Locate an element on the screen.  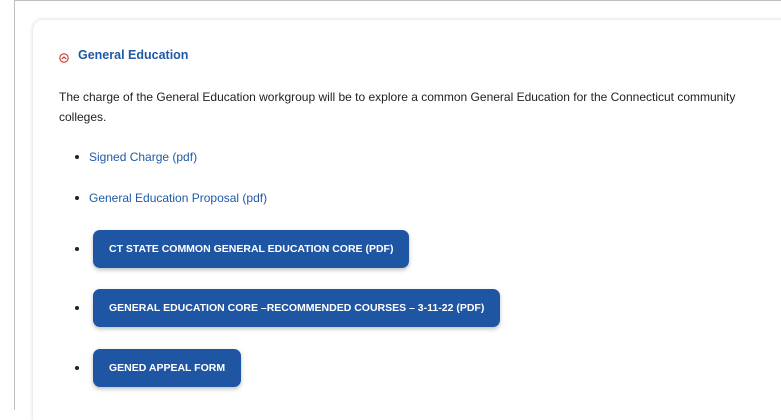
accordion-header: General Education is located at coordinates (123, 55).